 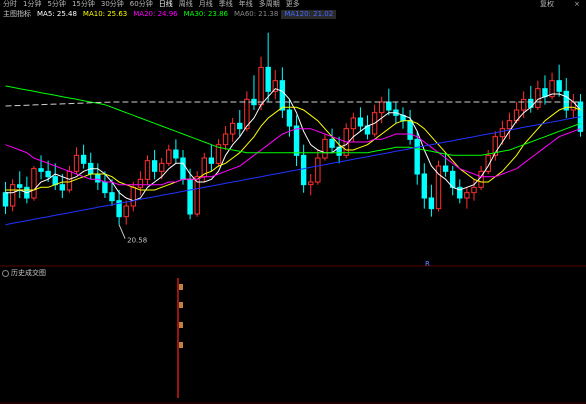 What do you see at coordinates (427, 264) in the screenshot?
I see `sub-panel-marker: R` at bounding box center [427, 264].